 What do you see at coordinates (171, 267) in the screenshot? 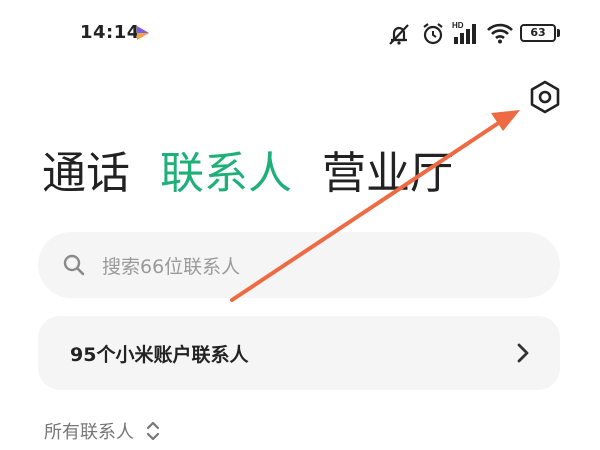
I see `search-placeholder: 搜索66位联系人` at bounding box center [171, 267].